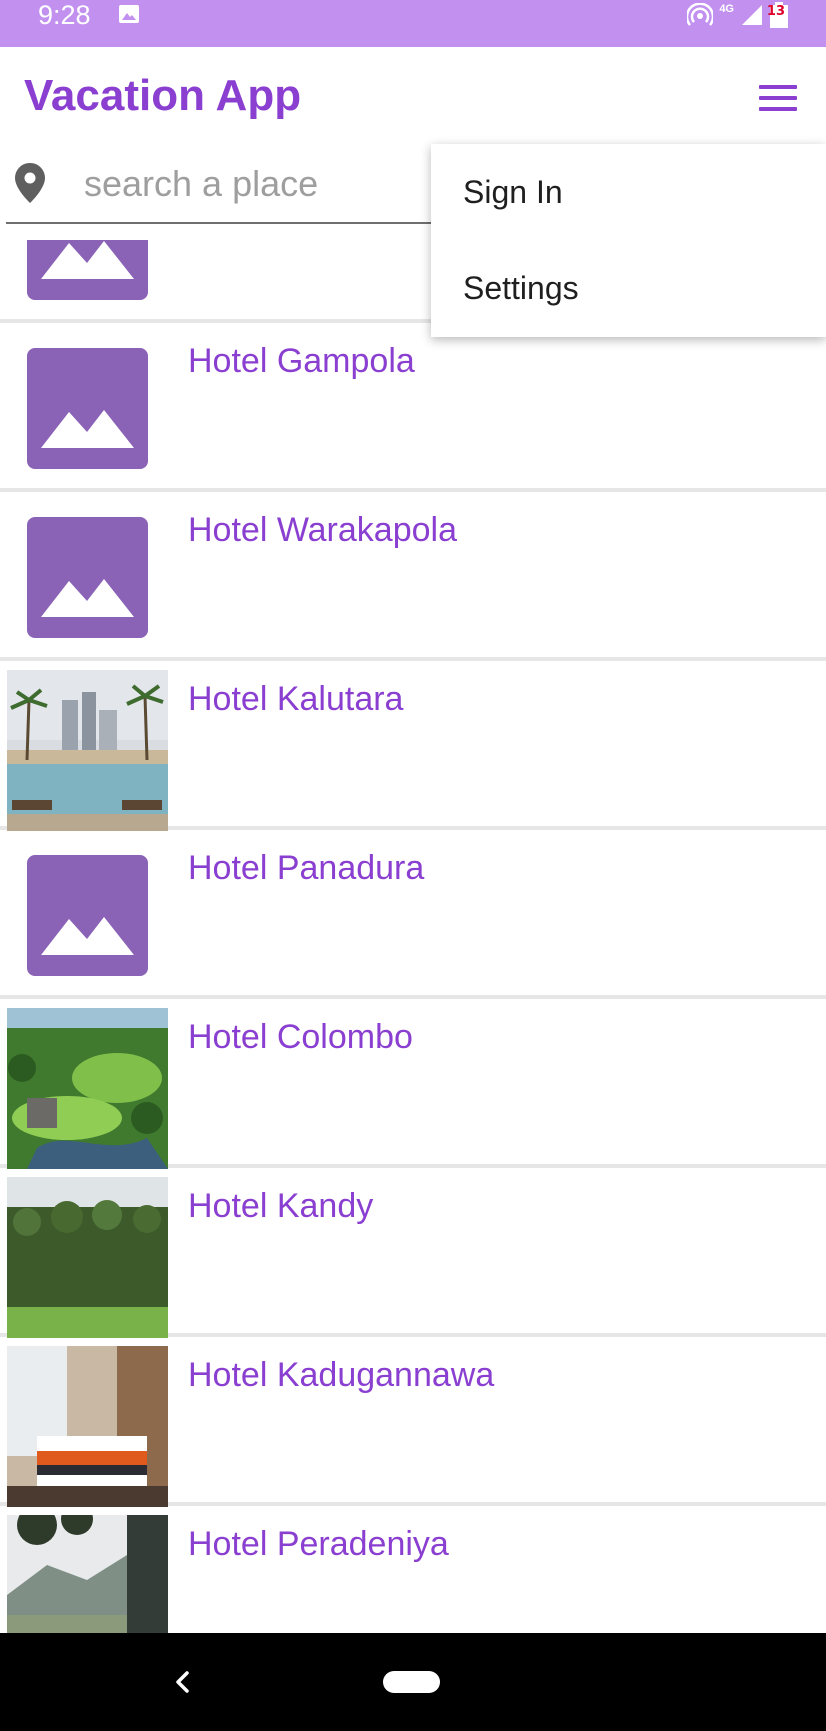  Describe the element at coordinates (300, 1037) in the screenshot. I see `hotel-name: Hotel Colombo` at that location.